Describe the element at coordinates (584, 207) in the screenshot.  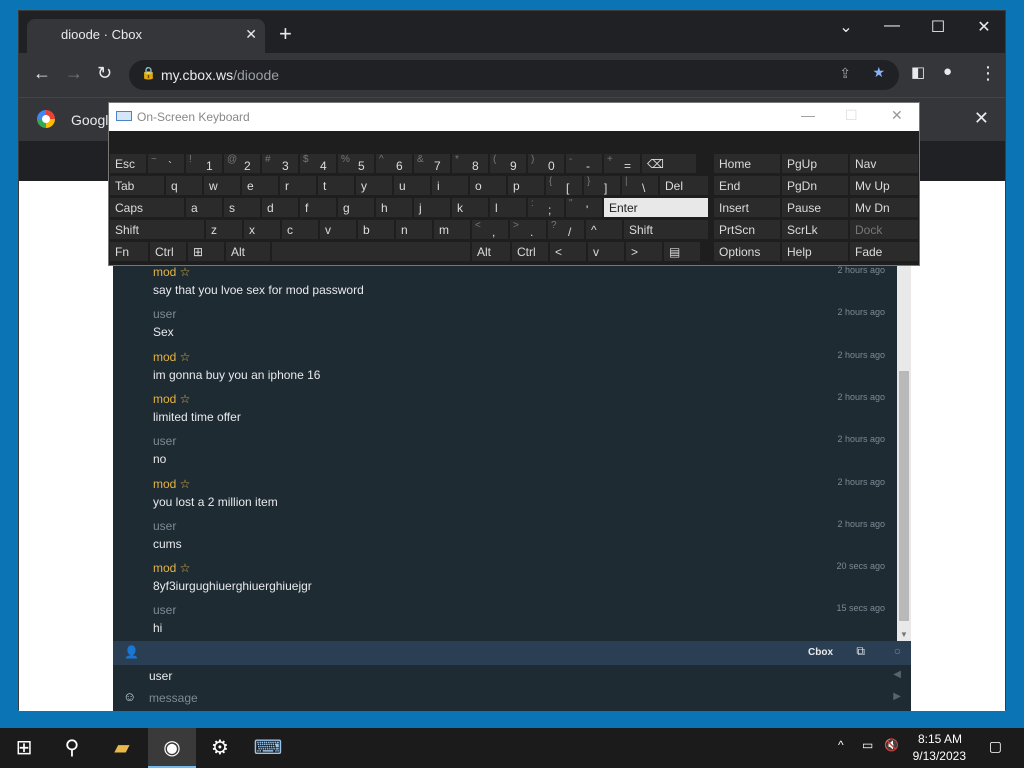
I see `osk-key: " '` at that location.